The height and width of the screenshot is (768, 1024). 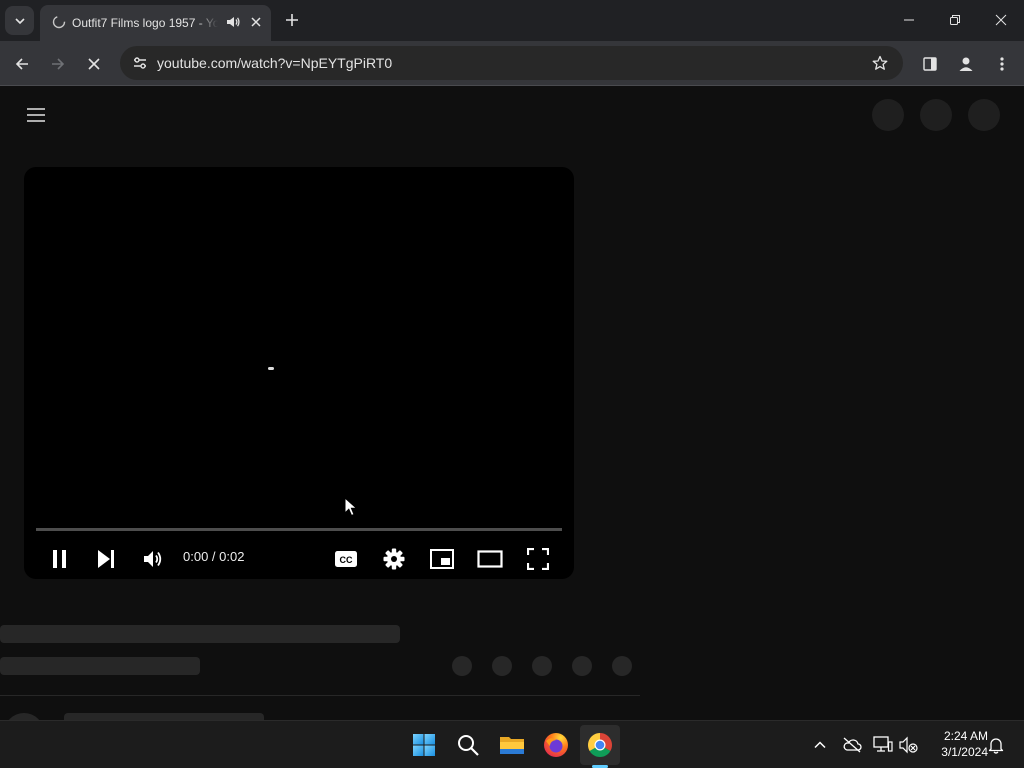 I want to click on file-explorer-button, so click(x=512, y=745).